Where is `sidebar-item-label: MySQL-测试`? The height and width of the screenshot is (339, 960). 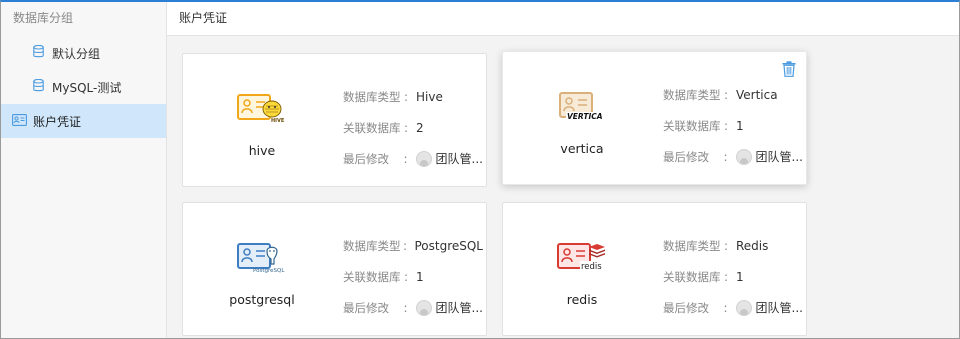
sidebar-item-label: MySQL-测试 is located at coordinates (87, 87).